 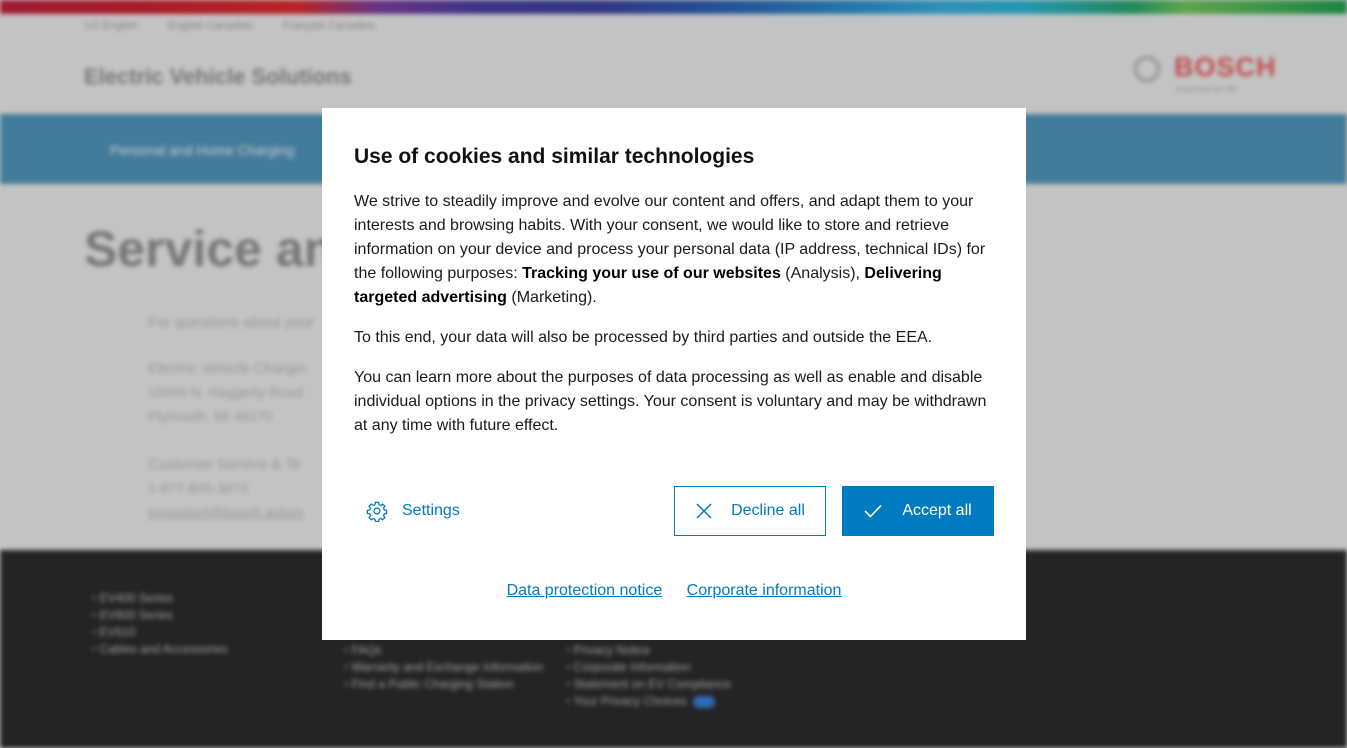 I want to click on decline-all-button: Decline all, so click(x=750, y=511).